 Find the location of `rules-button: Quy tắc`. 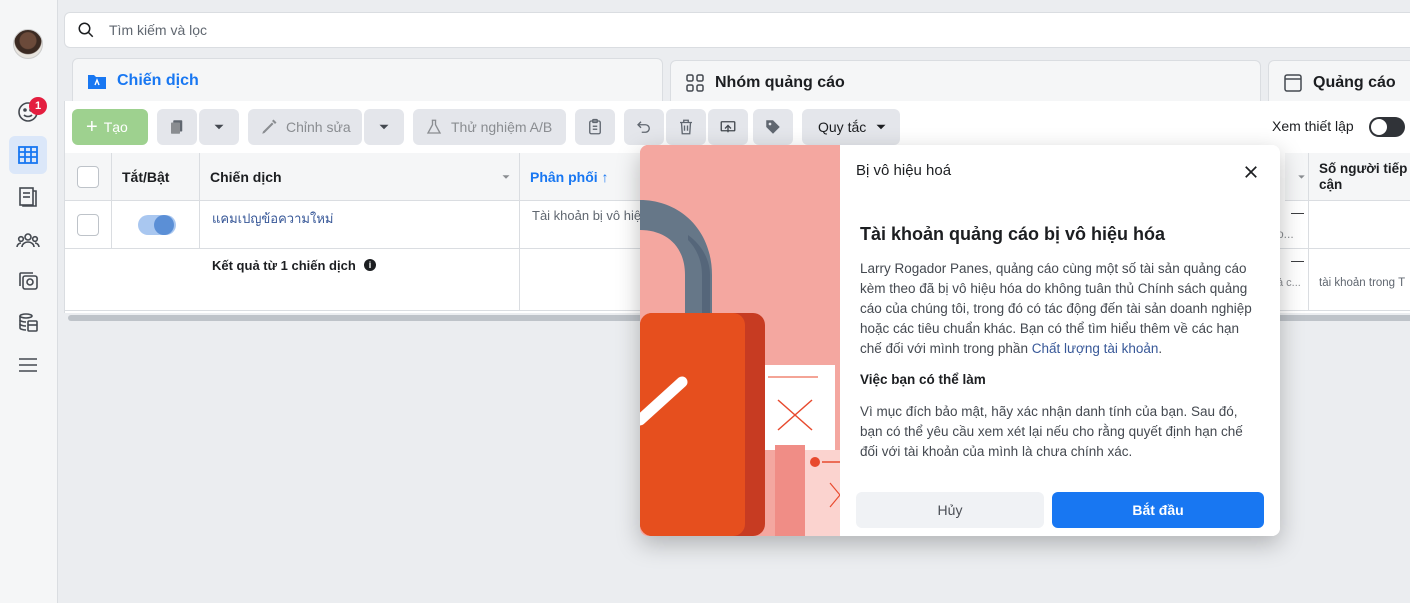

rules-button: Quy tắc is located at coordinates (851, 127).